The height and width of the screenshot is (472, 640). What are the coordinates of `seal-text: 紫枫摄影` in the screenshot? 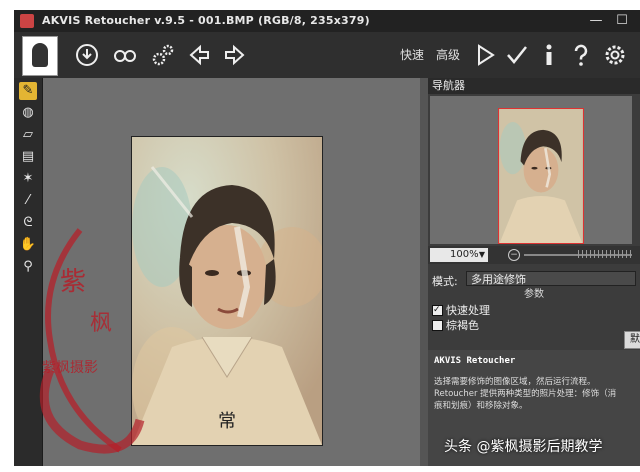 It's located at (70, 368).